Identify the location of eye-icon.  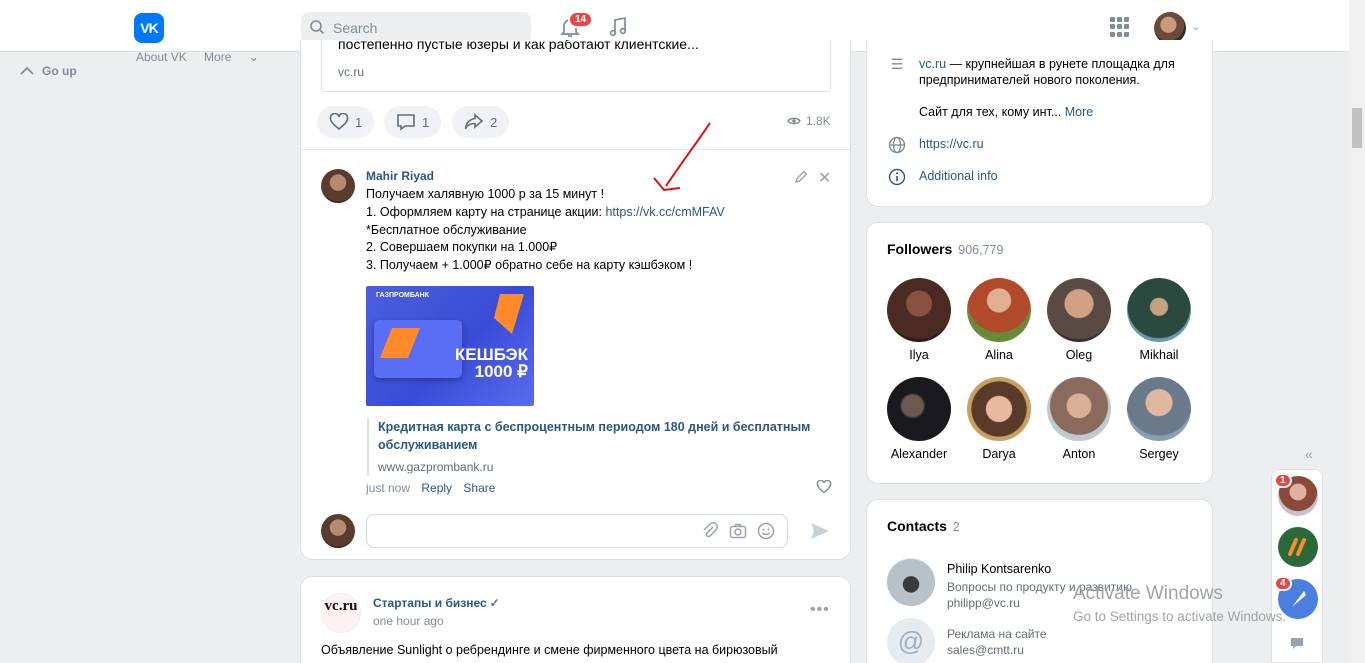
(794, 121).